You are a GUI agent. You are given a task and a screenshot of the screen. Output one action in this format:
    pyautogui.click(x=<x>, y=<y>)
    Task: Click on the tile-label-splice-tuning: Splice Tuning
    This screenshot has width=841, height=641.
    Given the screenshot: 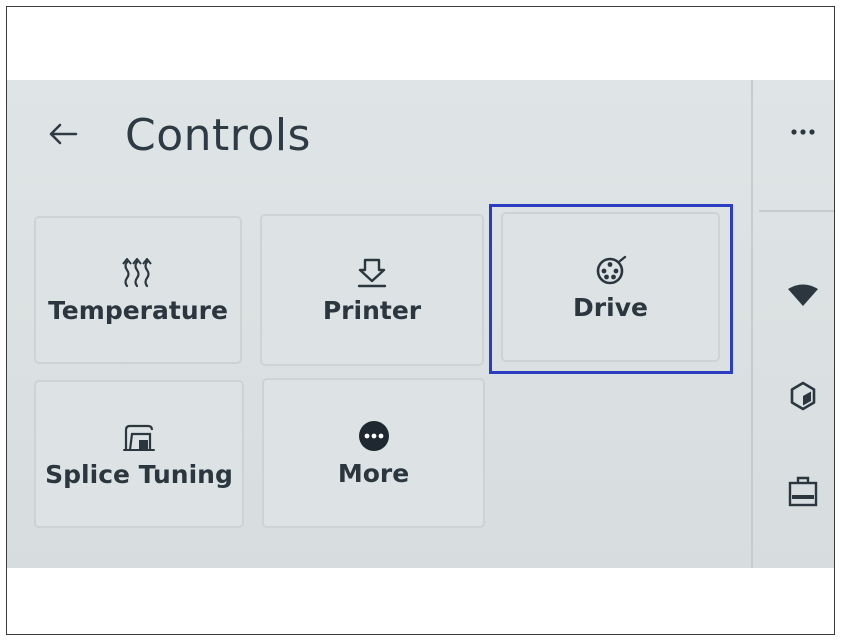 What is the action you would take?
    pyautogui.click(x=139, y=474)
    